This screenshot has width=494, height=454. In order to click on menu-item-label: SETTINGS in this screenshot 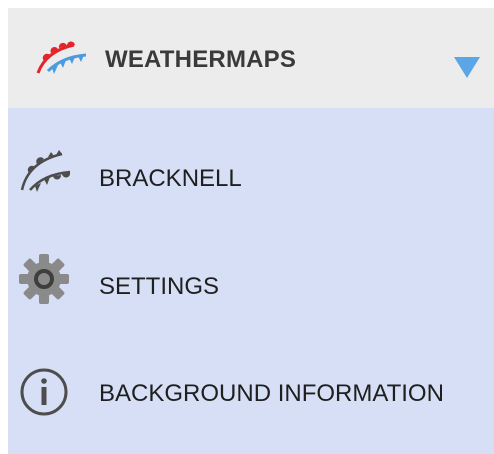, I will do `click(159, 286)`.